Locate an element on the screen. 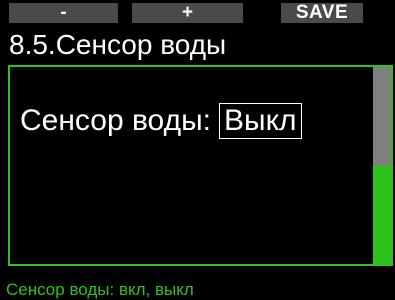 The image size is (395, 300). water-sensor-setting-row: Сенсор воды: Выкл is located at coordinates (161, 121).